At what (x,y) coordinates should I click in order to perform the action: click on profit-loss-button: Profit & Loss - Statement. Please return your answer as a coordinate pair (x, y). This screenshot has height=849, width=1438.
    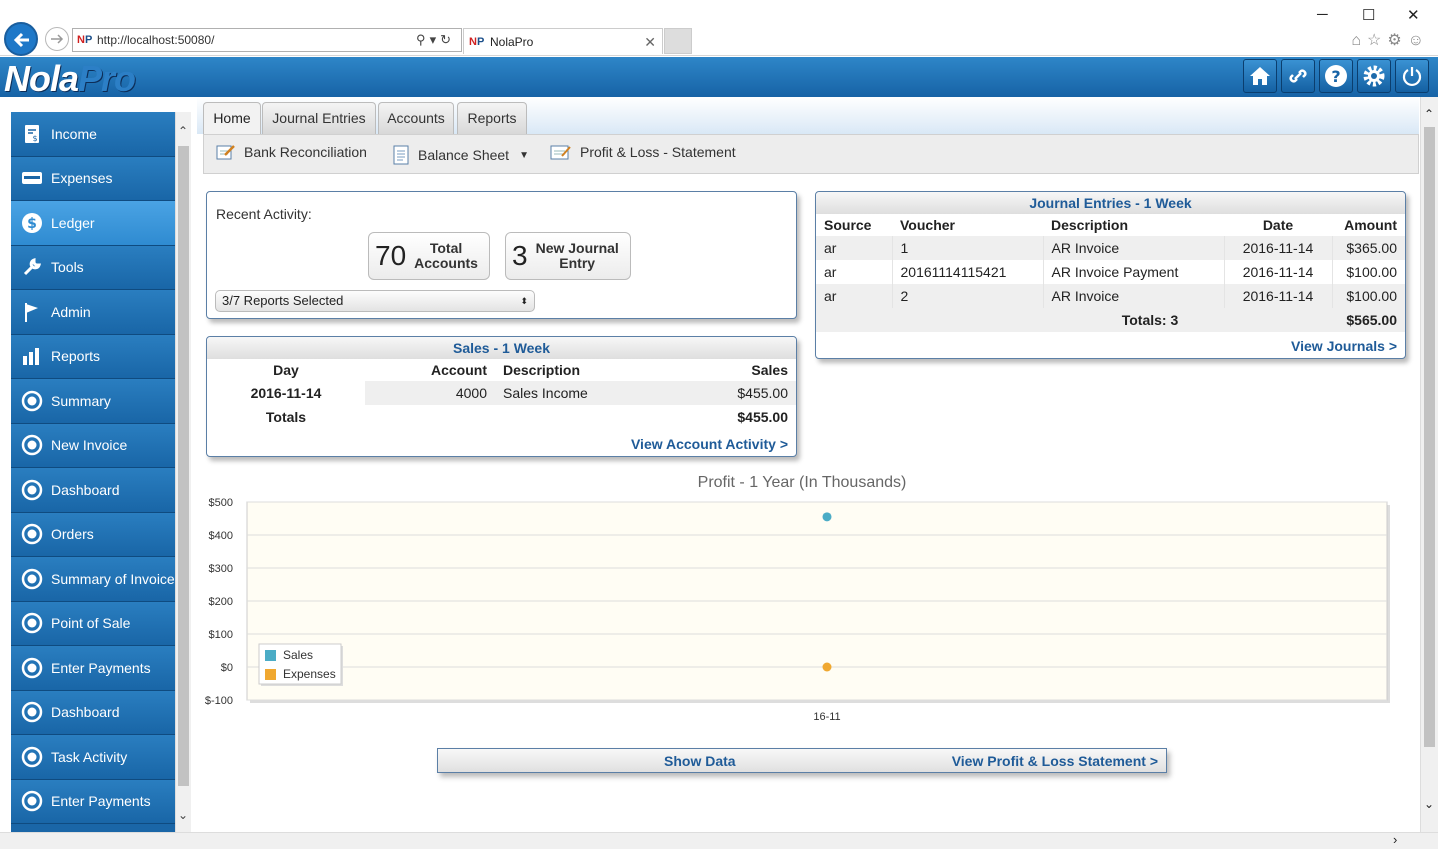
    Looking at the image, I should click on (643, 152).